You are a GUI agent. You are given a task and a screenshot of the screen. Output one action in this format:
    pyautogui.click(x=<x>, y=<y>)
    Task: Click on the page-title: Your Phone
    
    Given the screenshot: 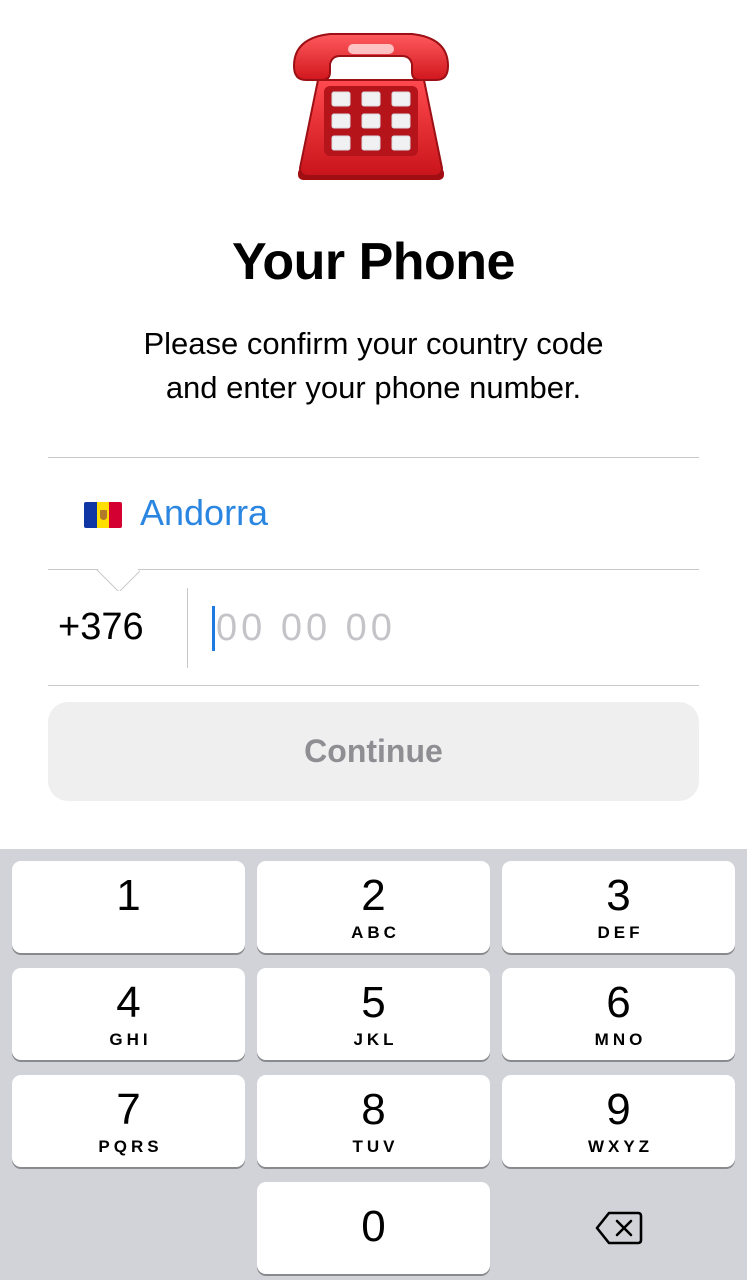 What is the action you would take?
    pyautogui.click(x=373, y=262)
    